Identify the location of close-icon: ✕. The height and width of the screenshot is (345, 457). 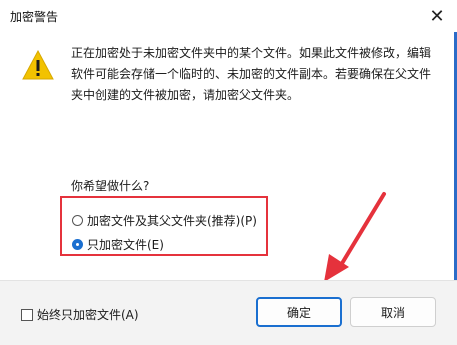
(437, 16).